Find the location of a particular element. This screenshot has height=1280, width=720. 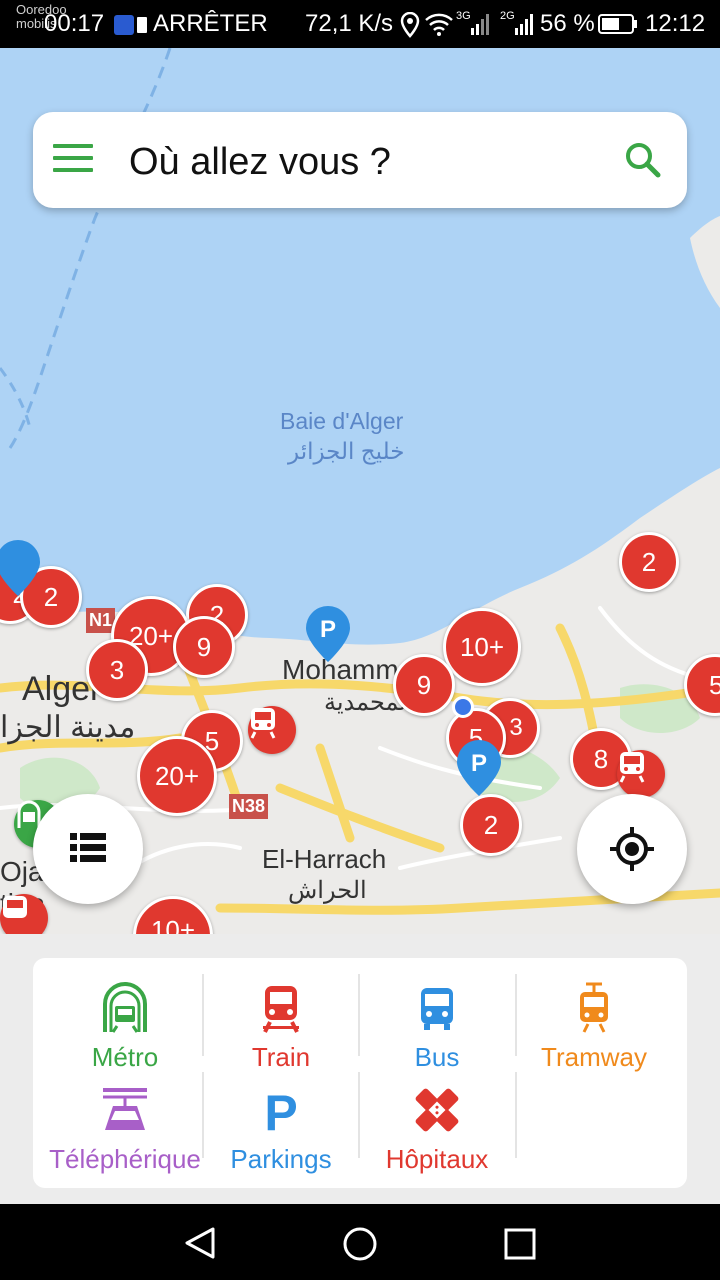

status-time: 00:17 is located at coordinates (74, 23).